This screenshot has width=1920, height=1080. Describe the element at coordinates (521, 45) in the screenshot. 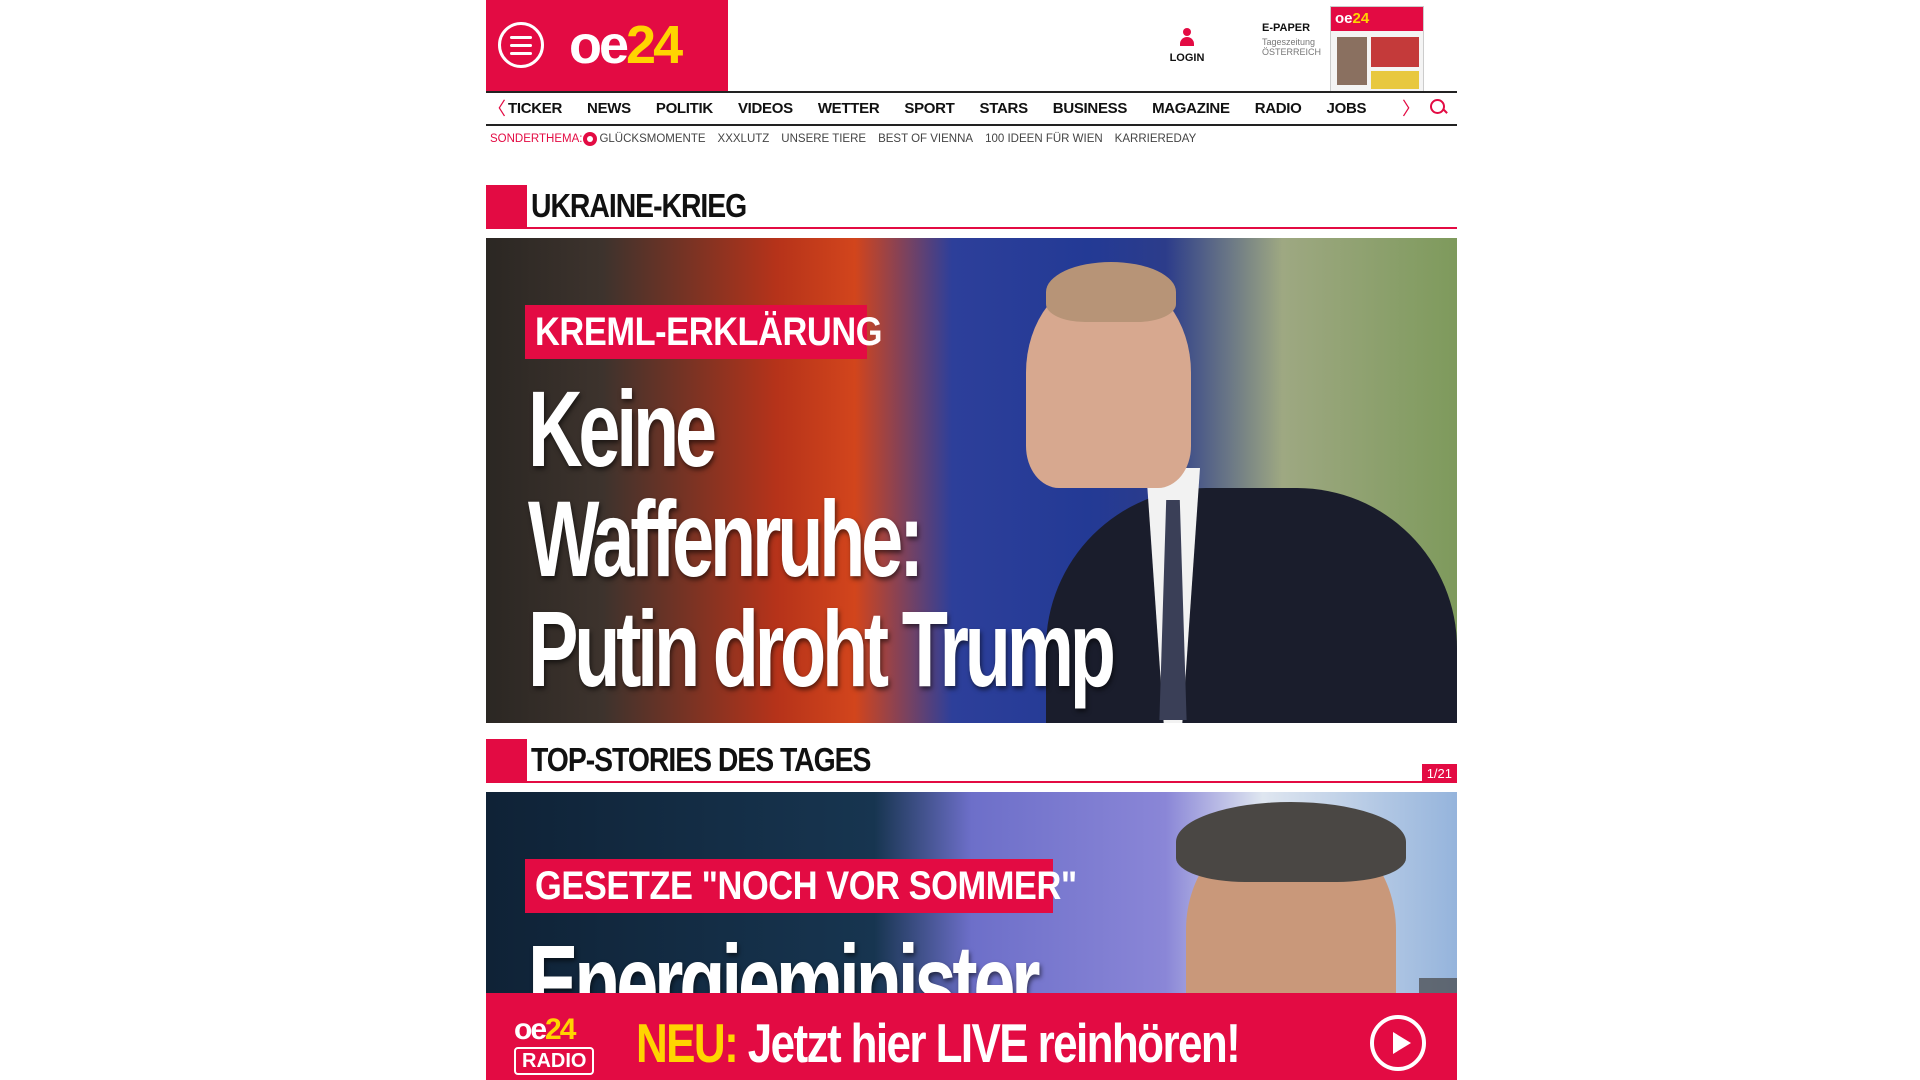

I see `hamburger-menu-icon` at that location.